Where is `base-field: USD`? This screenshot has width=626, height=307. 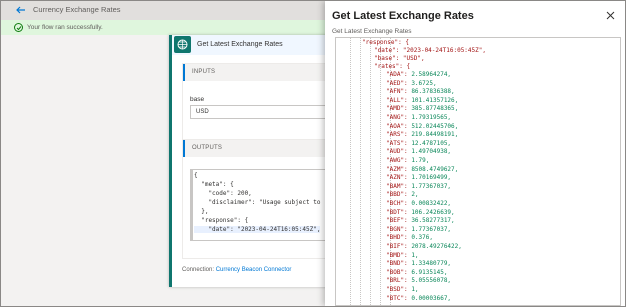
base-field: USD is located at coordinates (260, 112).